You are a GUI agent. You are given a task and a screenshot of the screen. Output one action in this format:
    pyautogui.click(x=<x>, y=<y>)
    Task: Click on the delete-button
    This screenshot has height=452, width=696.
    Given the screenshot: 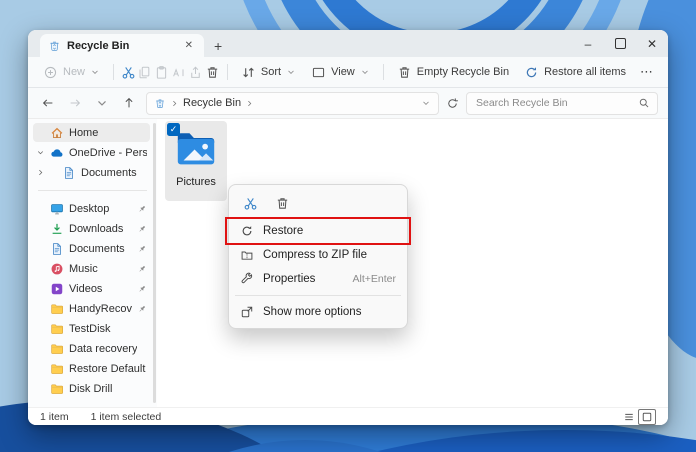 What is the action you would take?
    pyautogui.click(x=213, y=72)
    